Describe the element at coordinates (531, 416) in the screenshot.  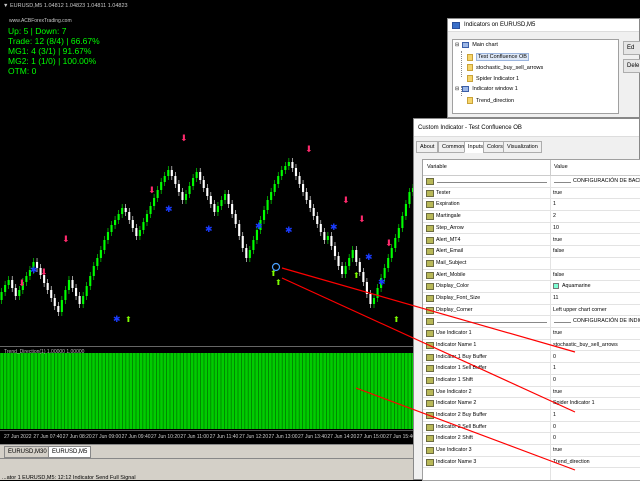
I see `input-row: Indicator 2 Buy Buffer 1` at that location.